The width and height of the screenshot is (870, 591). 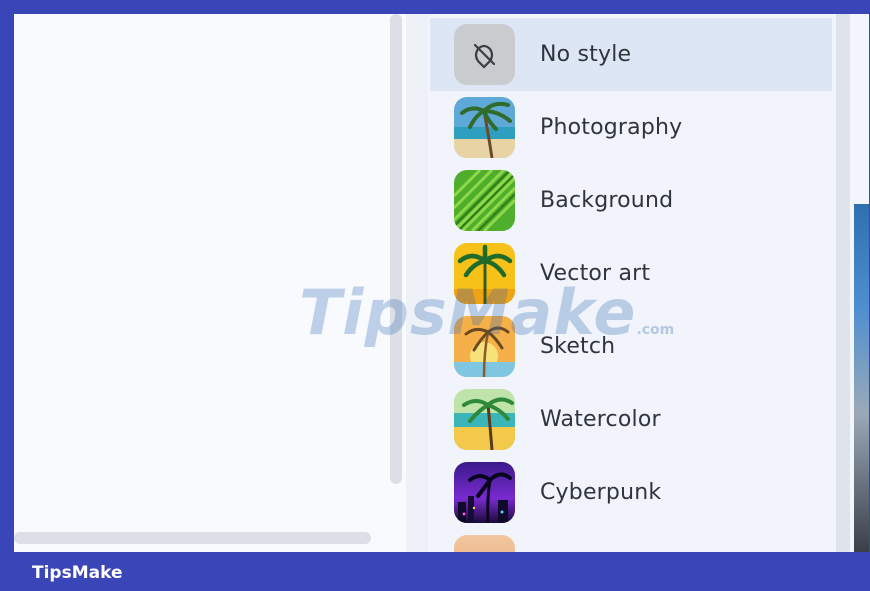 What do you see at coordinates (417, 283) in the screenshot?
I see `panel-gutter` at bounding box center [417, 283].